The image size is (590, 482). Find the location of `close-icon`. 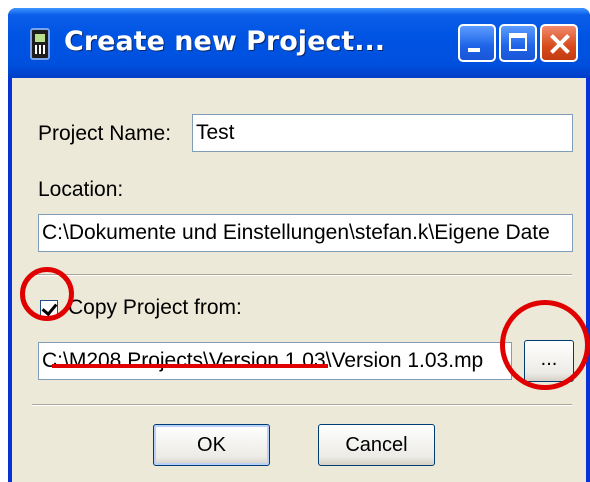

close-icon is located at coordinates (559, 43).